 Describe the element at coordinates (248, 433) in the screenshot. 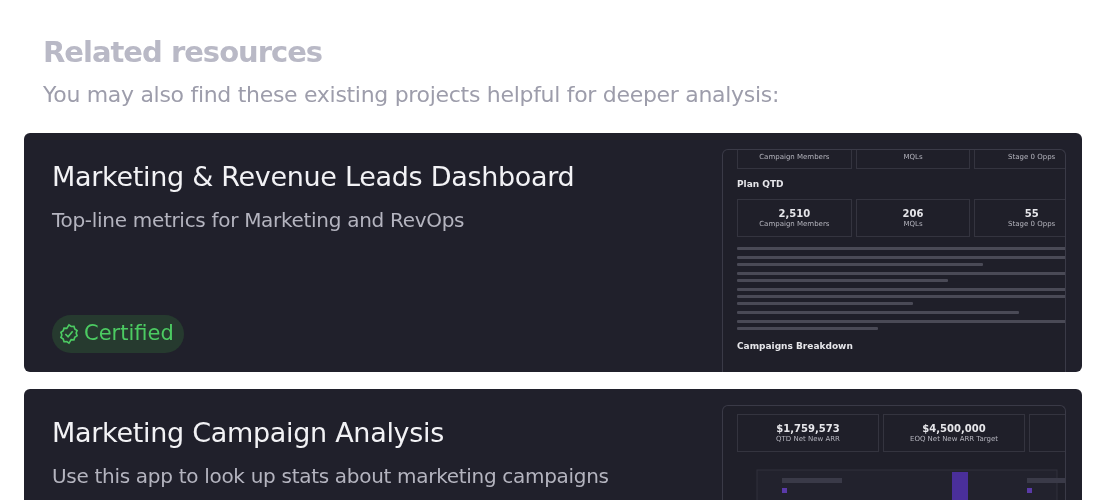

I see `resource-title: Marketing Campaign Analysis` at that location.